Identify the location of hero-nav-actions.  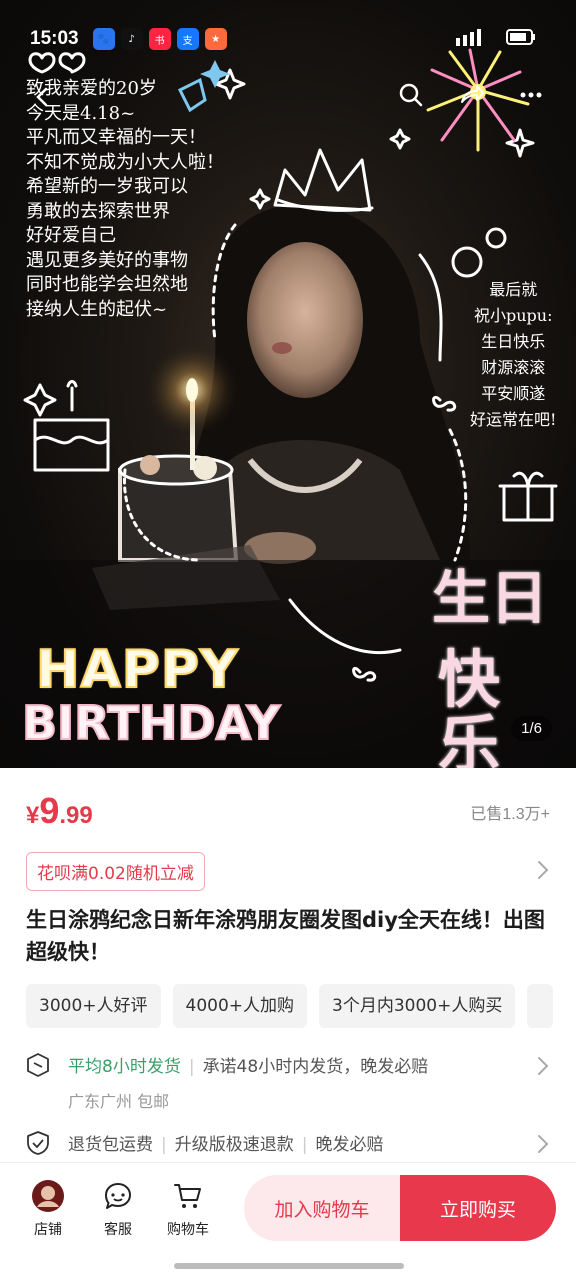
(471, 95).